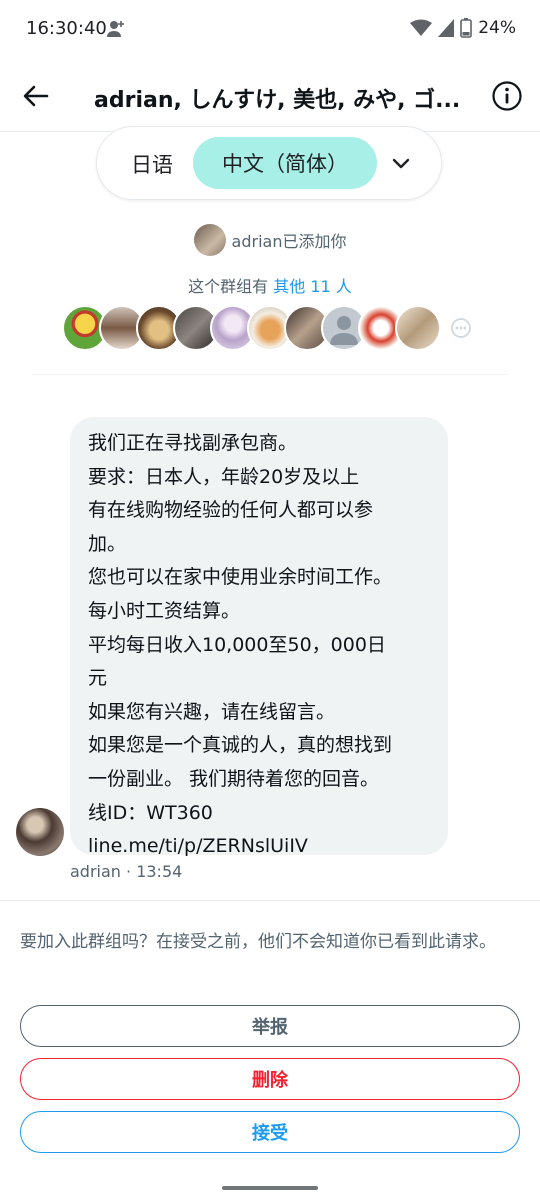 The width and height of the screenshot is (540, 1200). I want to click on chevron-down-icon, so click(401, 163).